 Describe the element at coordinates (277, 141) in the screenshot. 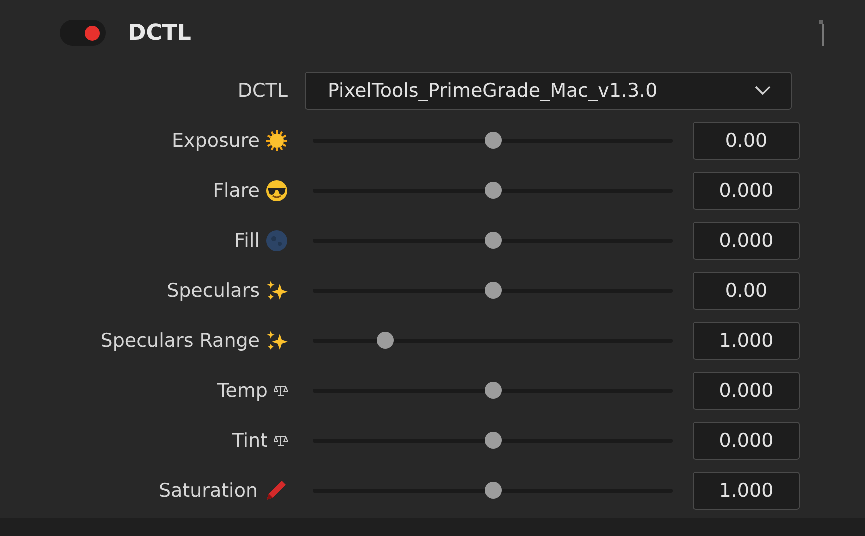

I see `sun-face-icon` at that location.